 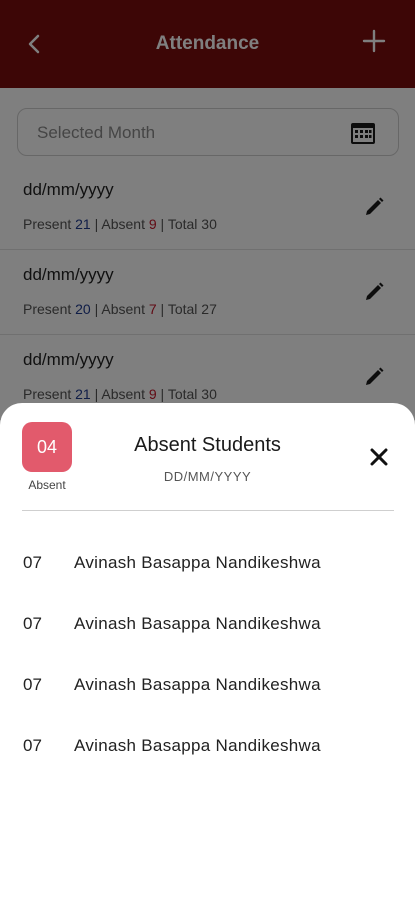 I want to click on close-icon, so click(x=379, y=457).